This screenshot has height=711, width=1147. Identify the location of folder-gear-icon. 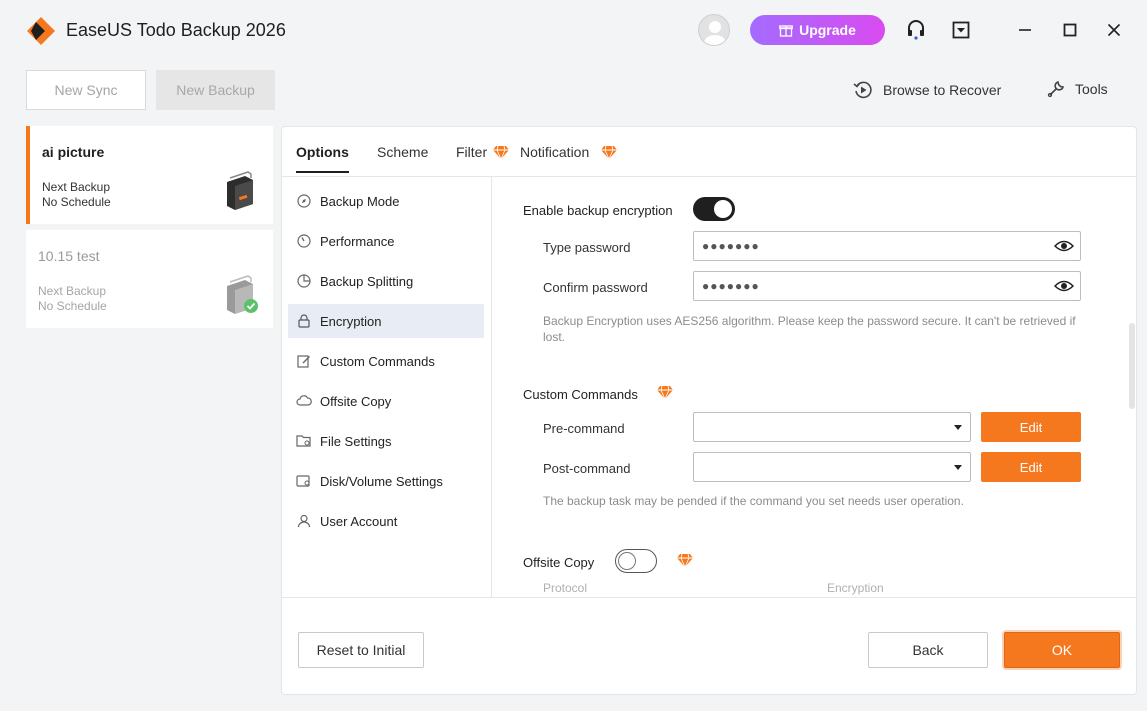
(304, 441).